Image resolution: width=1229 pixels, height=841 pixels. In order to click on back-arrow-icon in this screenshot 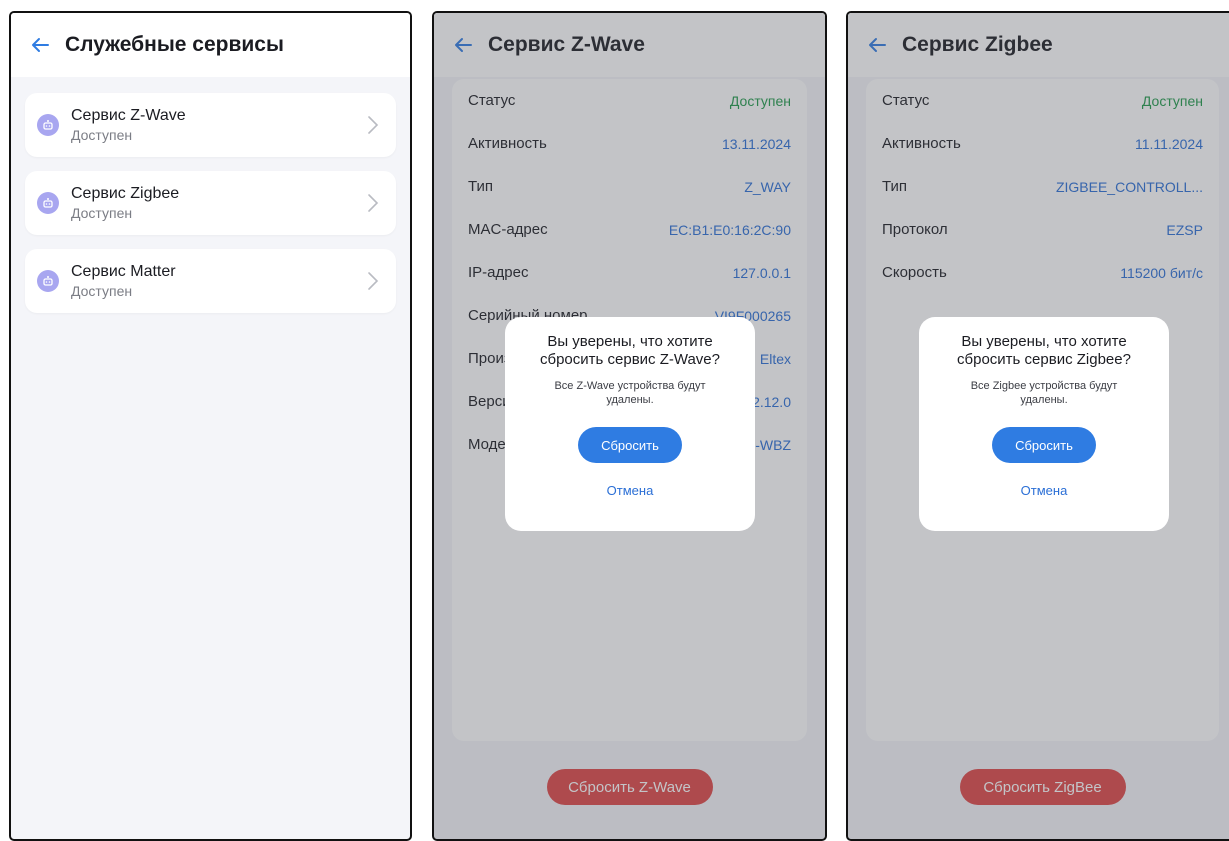, I will do `click(40, 45)`.